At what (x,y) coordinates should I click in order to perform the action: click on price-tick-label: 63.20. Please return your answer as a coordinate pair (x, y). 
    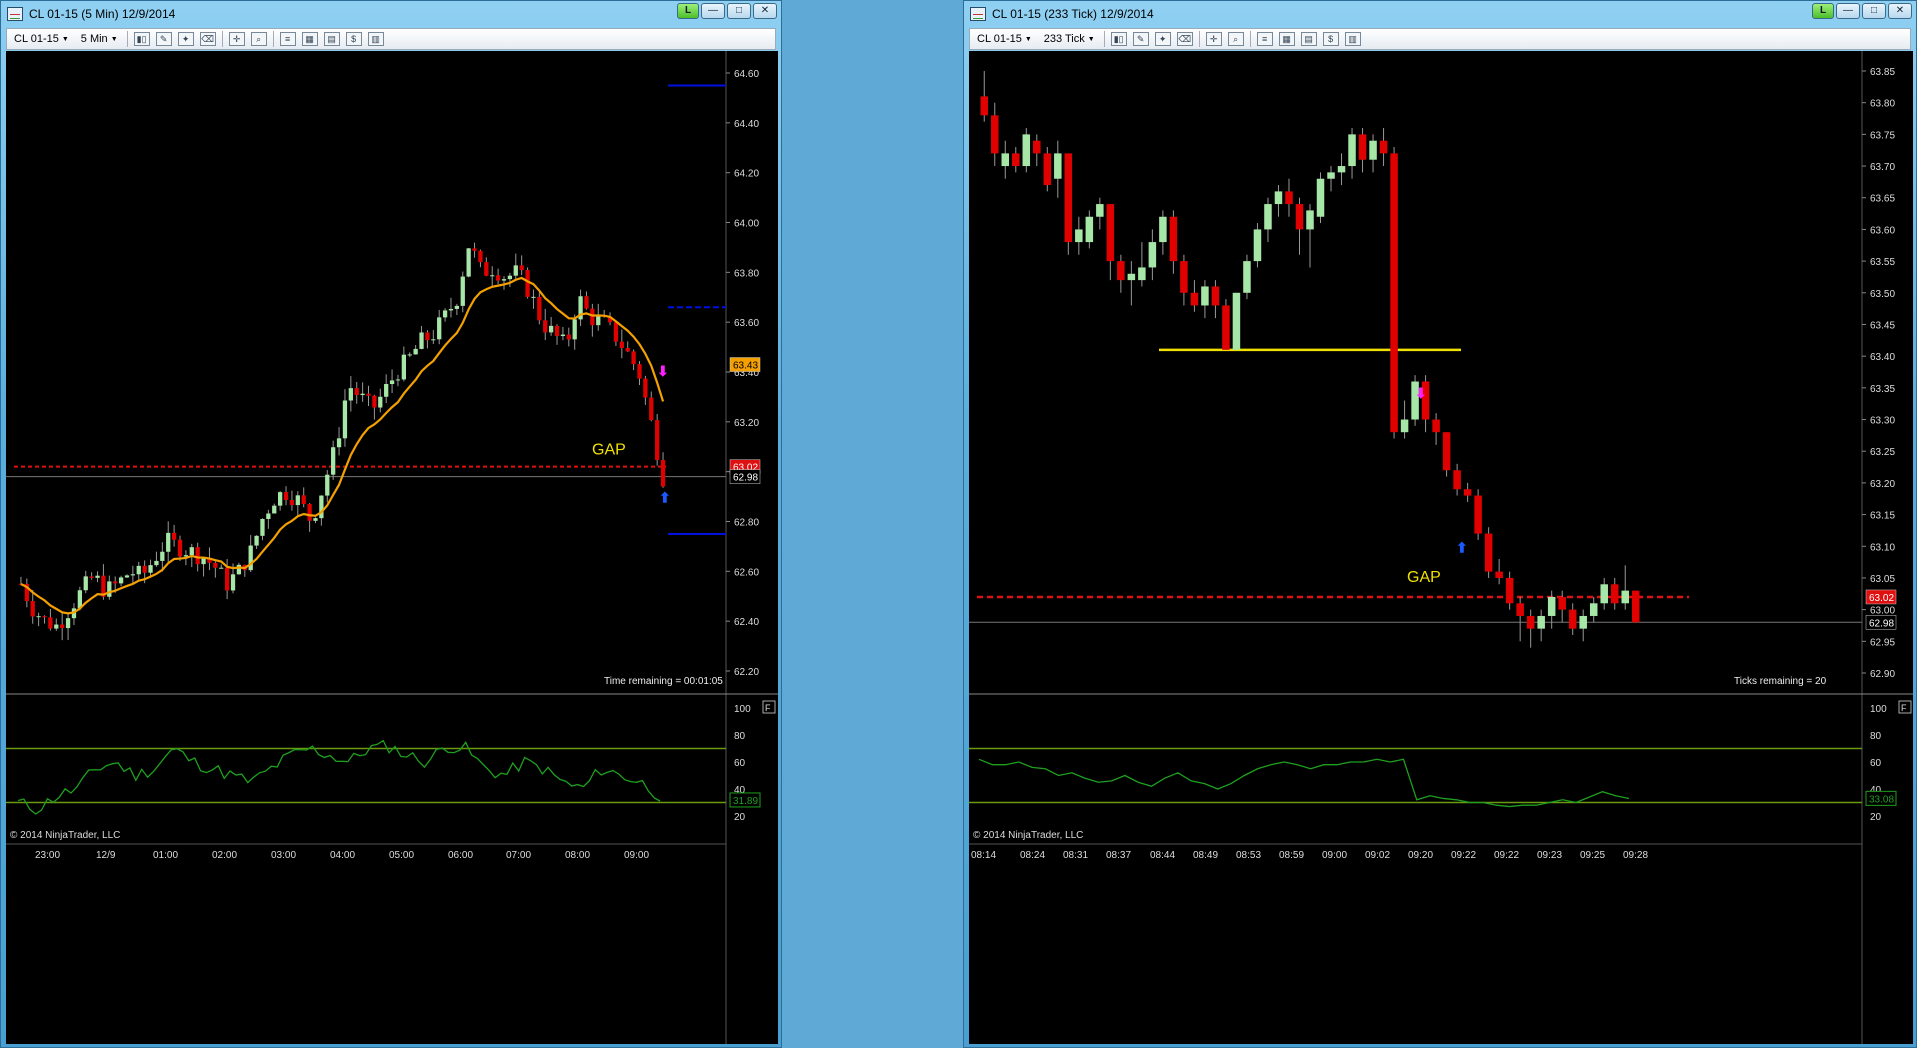
    Looking at the image, I should click on (1882, 484).